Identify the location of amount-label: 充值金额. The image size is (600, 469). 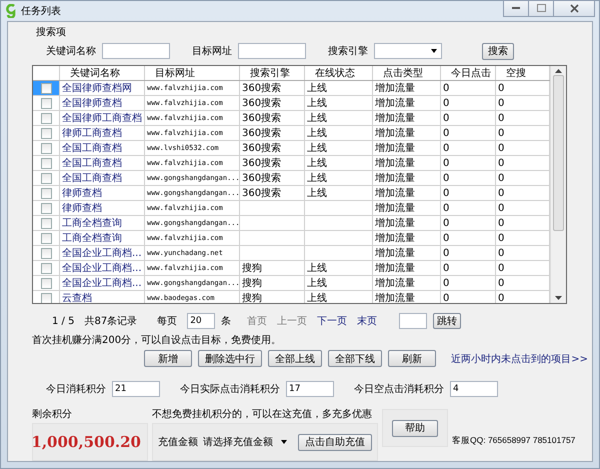
(178, 442).